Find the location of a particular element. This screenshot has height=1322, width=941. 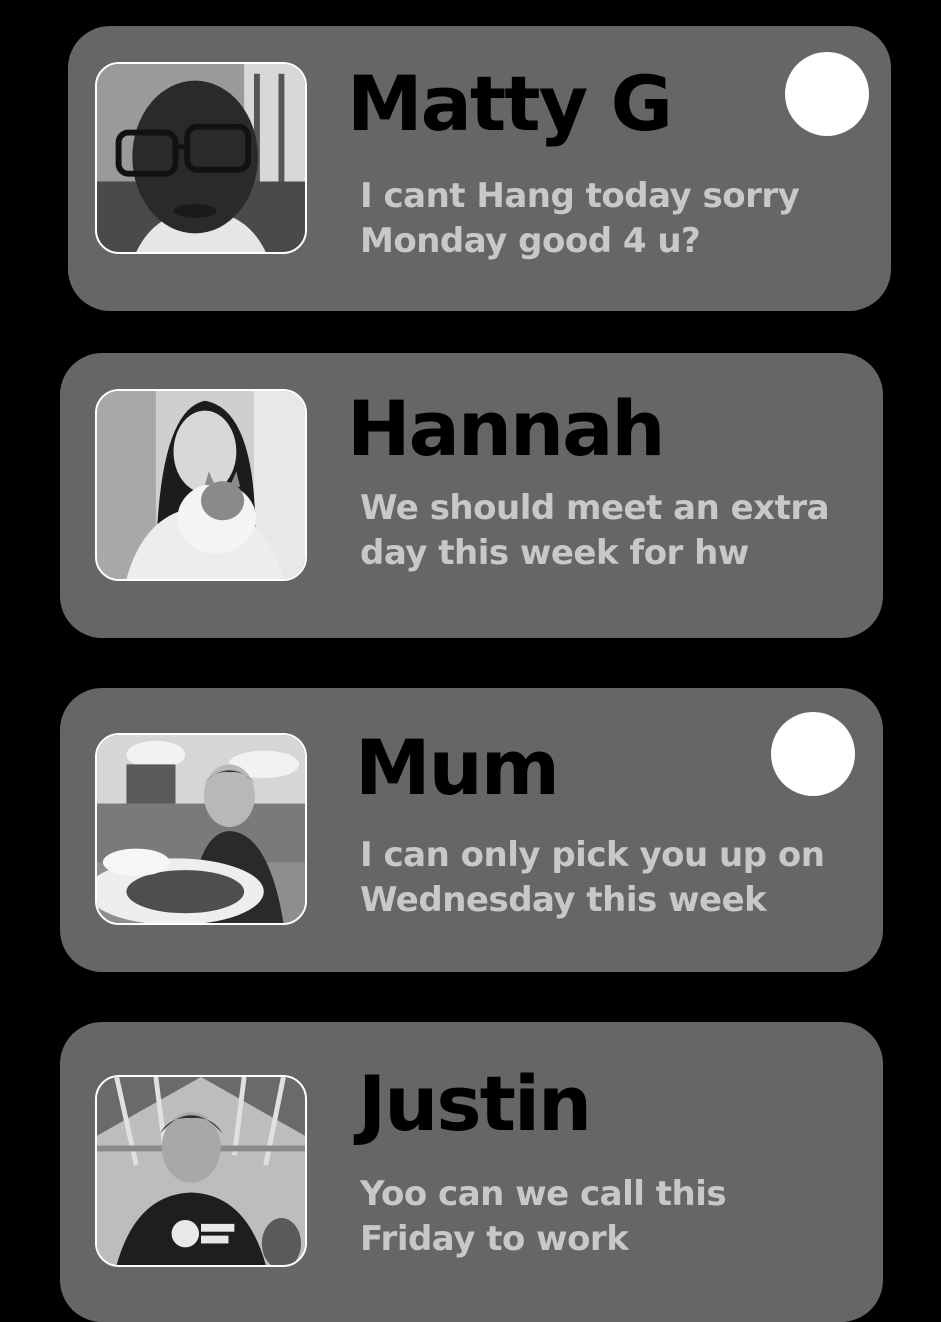

message-preview-line-2: Monday good 4 u? is located at coordinates (530, 241).